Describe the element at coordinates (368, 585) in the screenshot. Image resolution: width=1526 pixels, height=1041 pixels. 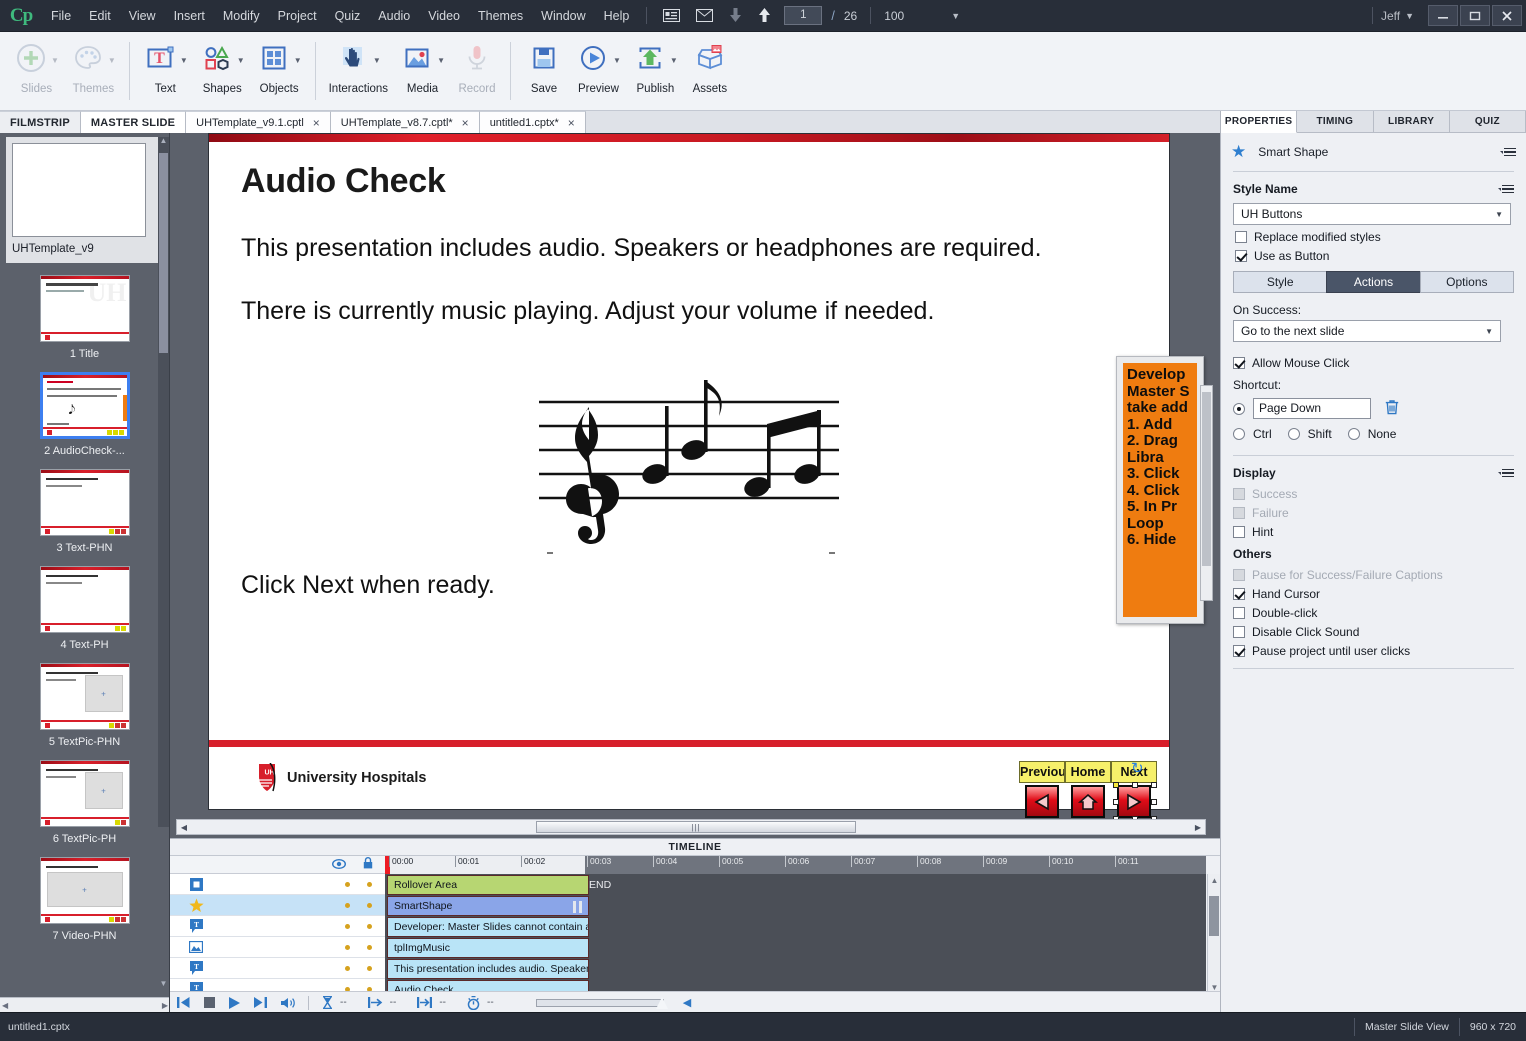
I see `slide-paragraph-3: Click Next when ready.` at that location.